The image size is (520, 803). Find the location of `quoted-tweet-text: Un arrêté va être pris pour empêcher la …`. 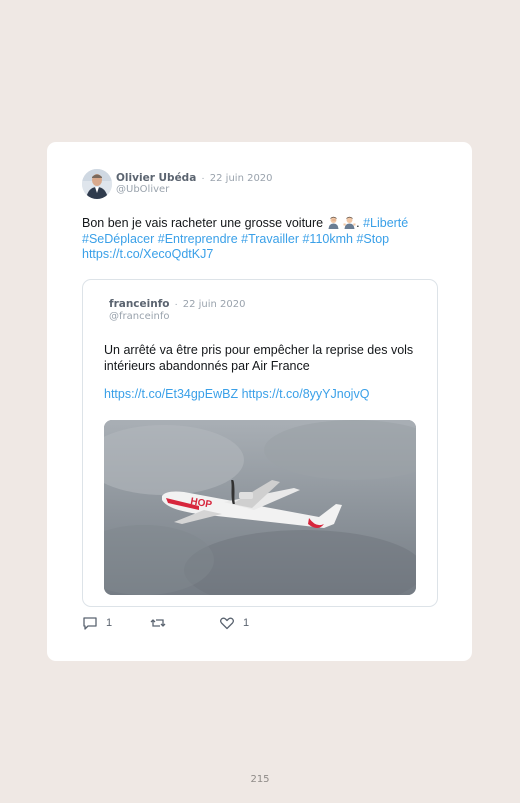

quoted-tweet-text: Un arrêté va être pris pour empêcher la … is located at coordinates (259, 358).